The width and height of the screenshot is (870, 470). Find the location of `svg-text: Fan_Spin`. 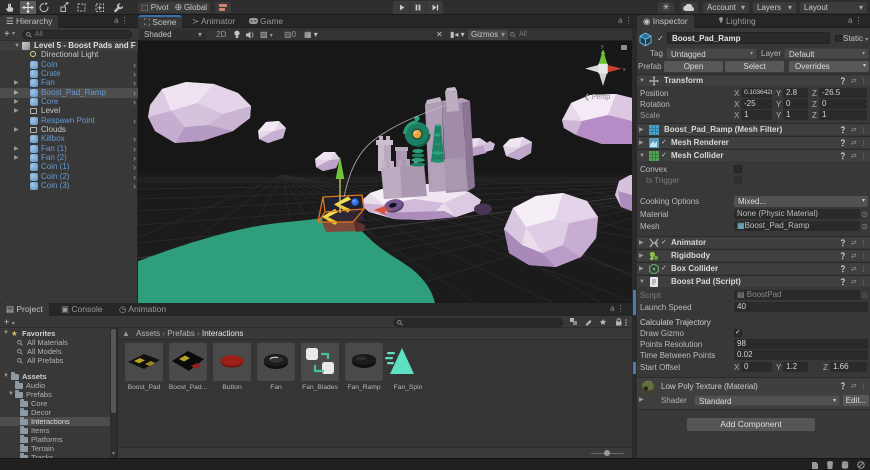

svg-text: Fan_Spin is located at coordinates (408, 387).